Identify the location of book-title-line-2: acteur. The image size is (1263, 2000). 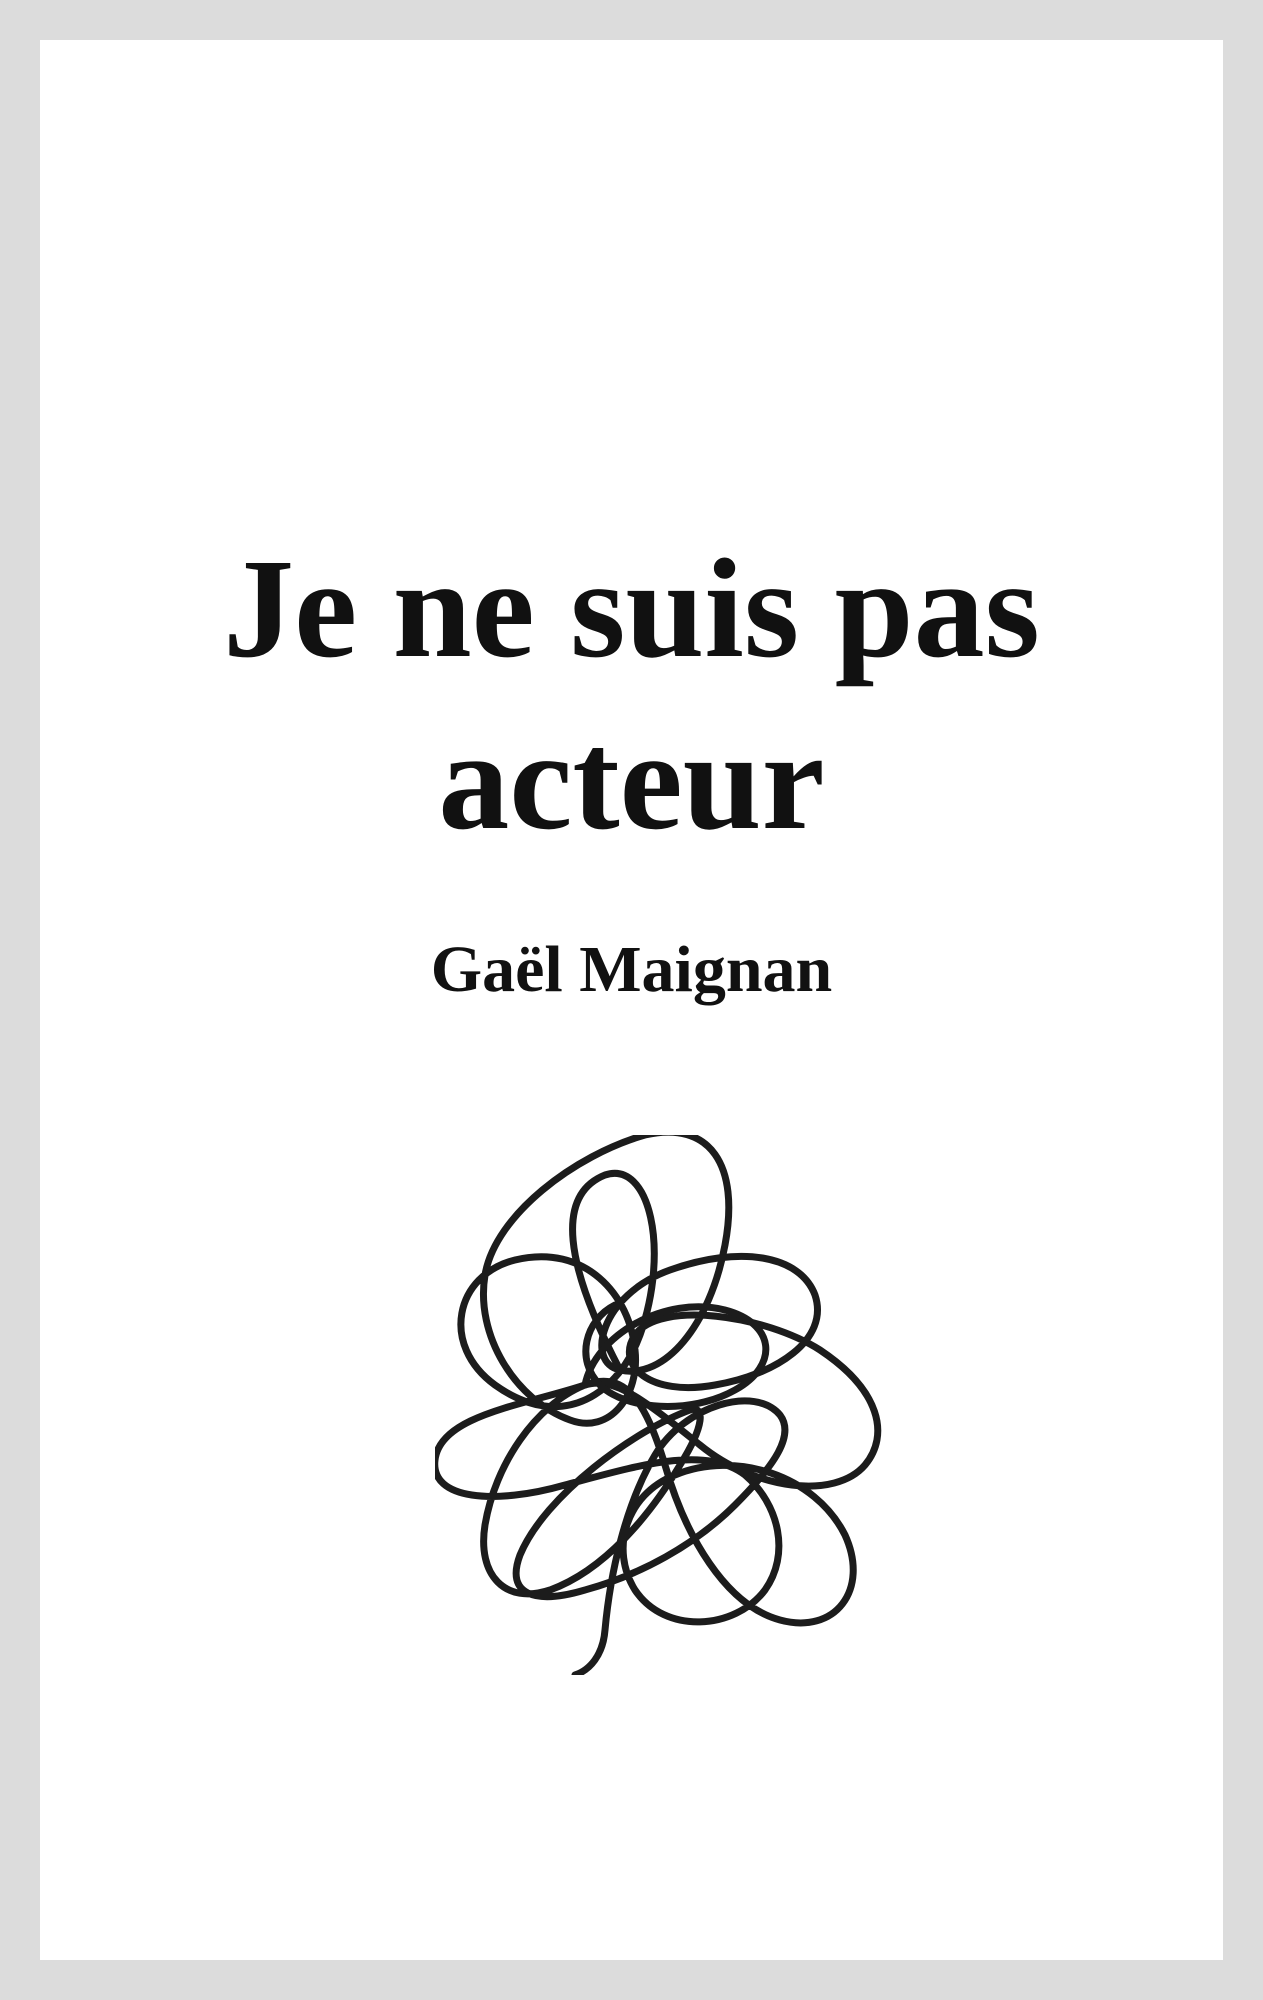
(631, 780).